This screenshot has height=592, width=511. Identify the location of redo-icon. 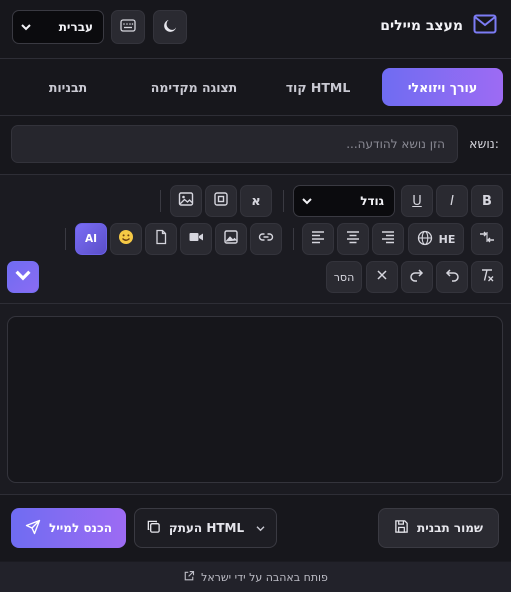
(417, 277).